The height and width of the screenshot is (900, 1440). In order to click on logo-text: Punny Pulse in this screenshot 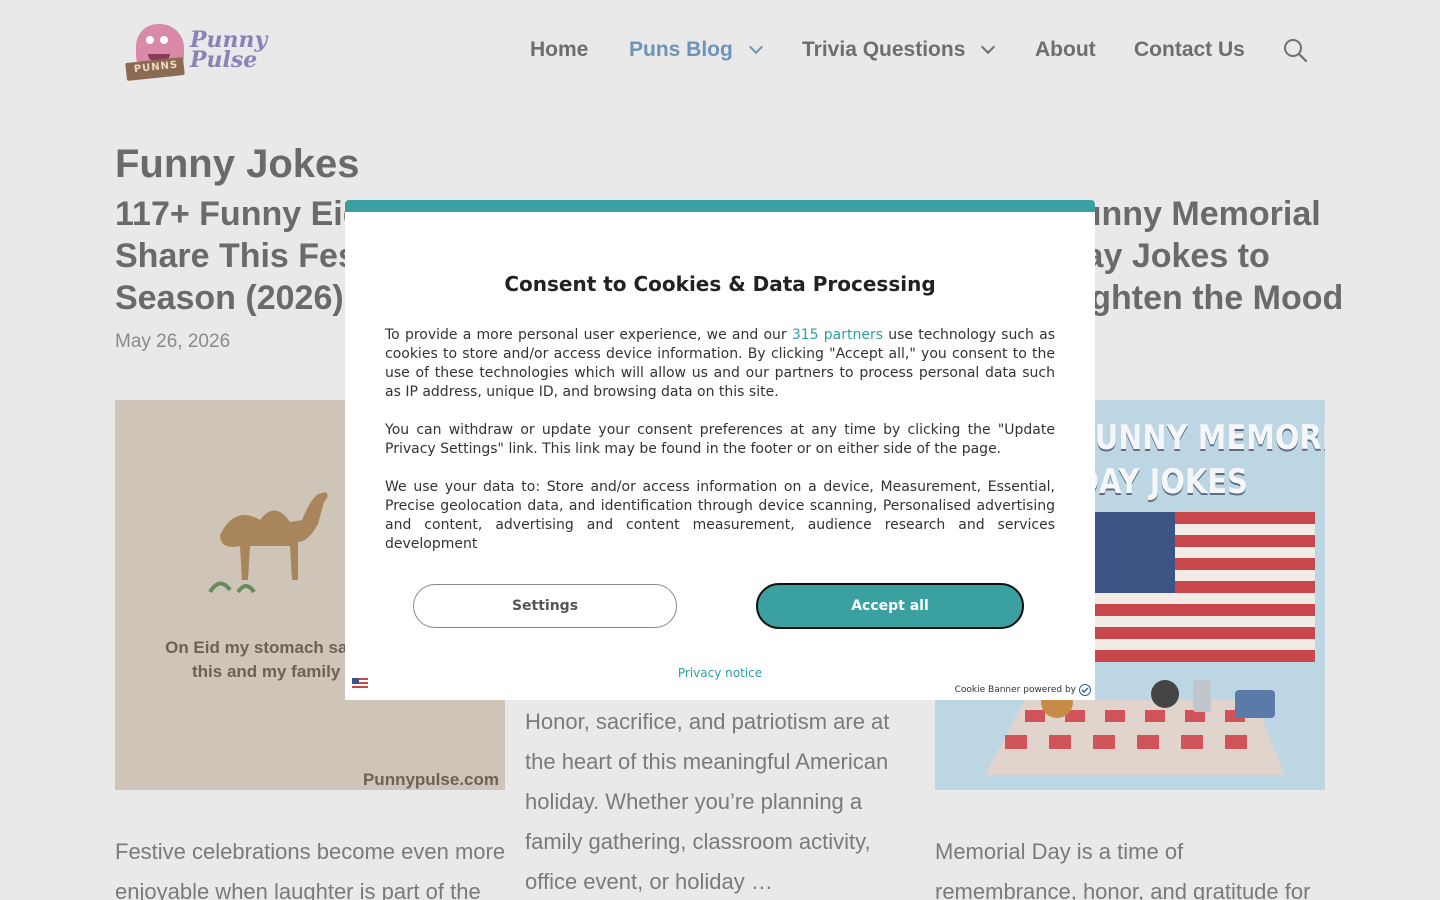, I will do `click(228, 51)`.